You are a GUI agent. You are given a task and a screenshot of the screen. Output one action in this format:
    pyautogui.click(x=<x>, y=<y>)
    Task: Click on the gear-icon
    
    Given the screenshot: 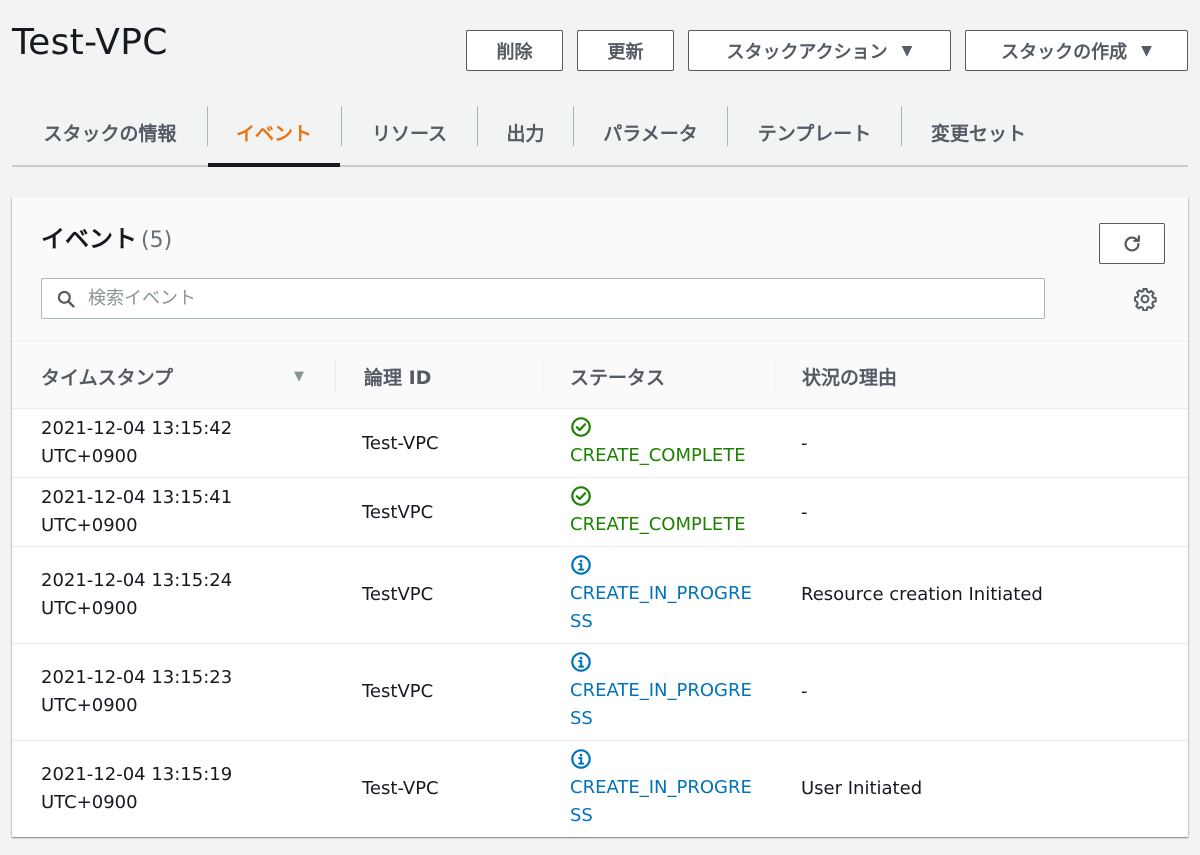 What is the action you would take?
    pyautogui.click(x=1145, y=299)
    